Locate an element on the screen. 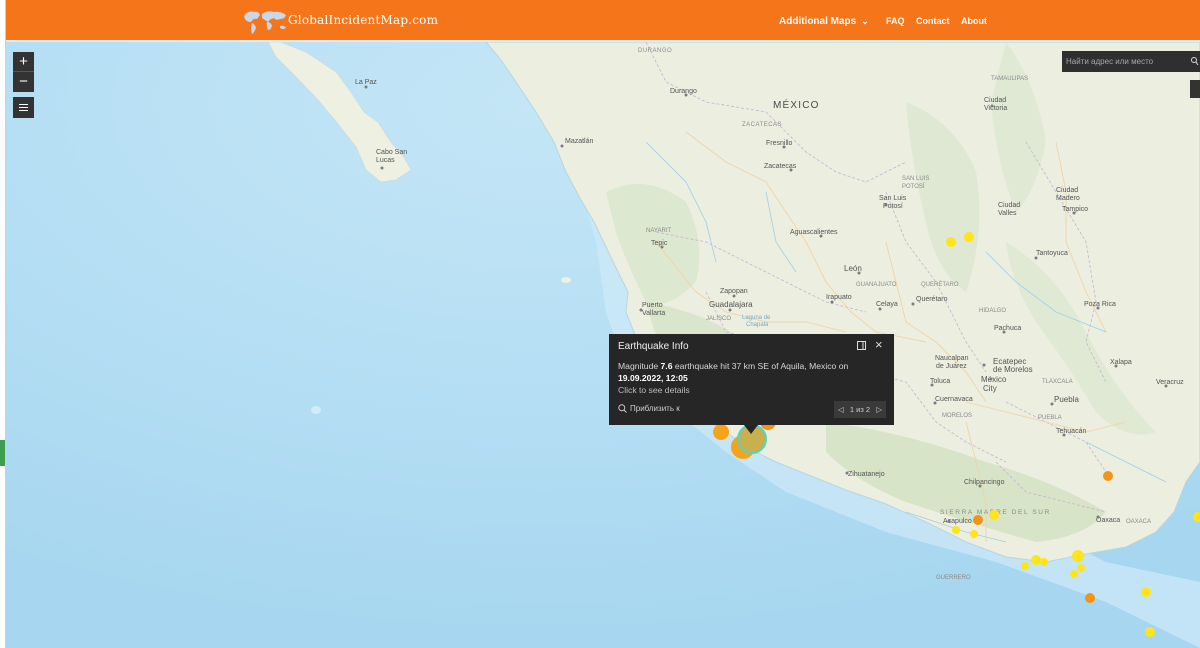 The image size is (1200, 648). popup-pointer is located at coordinates (751, 429).